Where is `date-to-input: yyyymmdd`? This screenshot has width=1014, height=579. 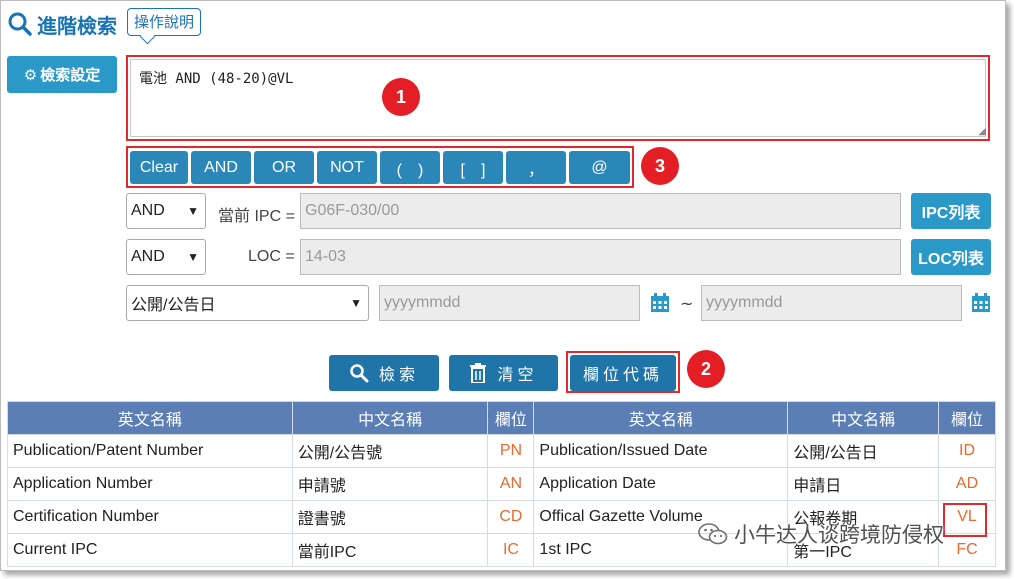 date-to-input: yyyymmdd is located at coordinates (831, 303).